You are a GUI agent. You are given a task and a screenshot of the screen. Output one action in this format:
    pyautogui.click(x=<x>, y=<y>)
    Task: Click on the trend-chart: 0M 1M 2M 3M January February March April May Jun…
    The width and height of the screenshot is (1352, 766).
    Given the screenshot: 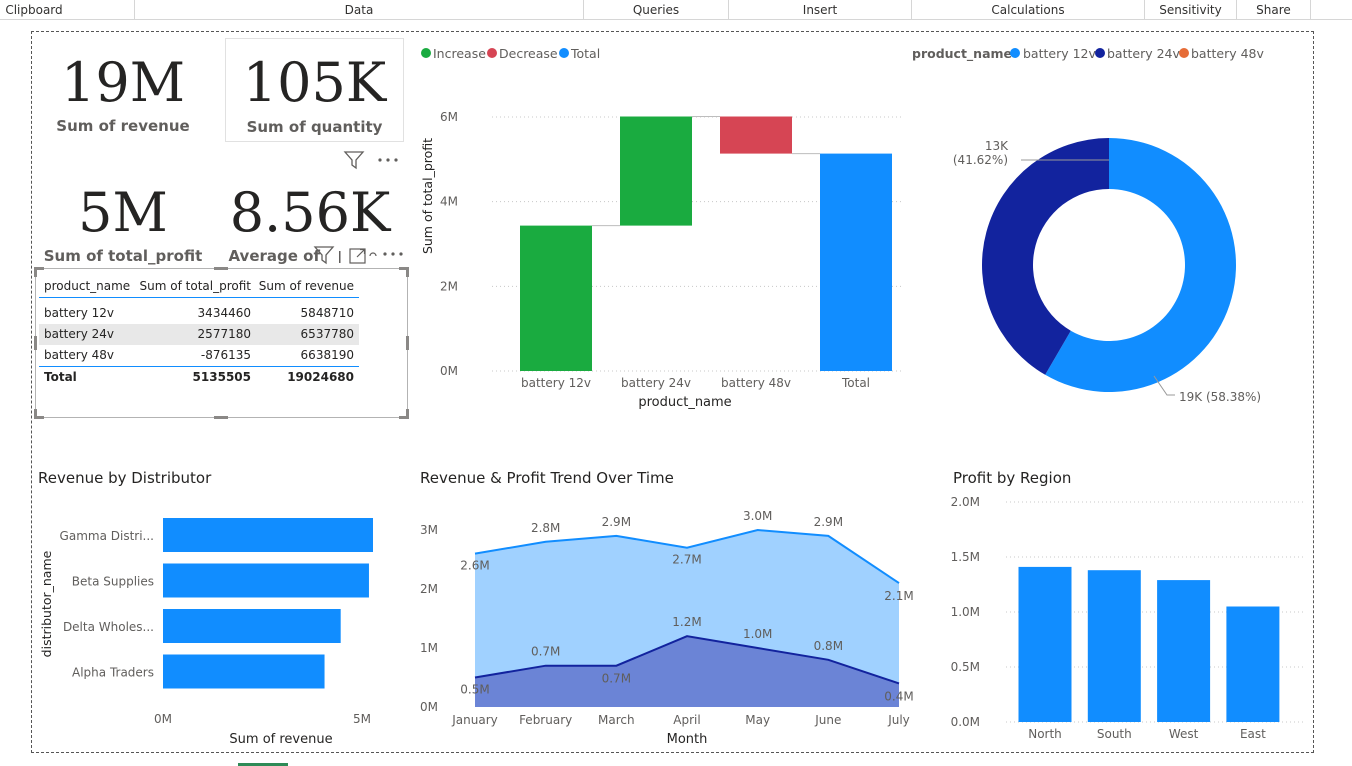 What is the action you would take?
    pyautogui.click(x=667, y=628)
    